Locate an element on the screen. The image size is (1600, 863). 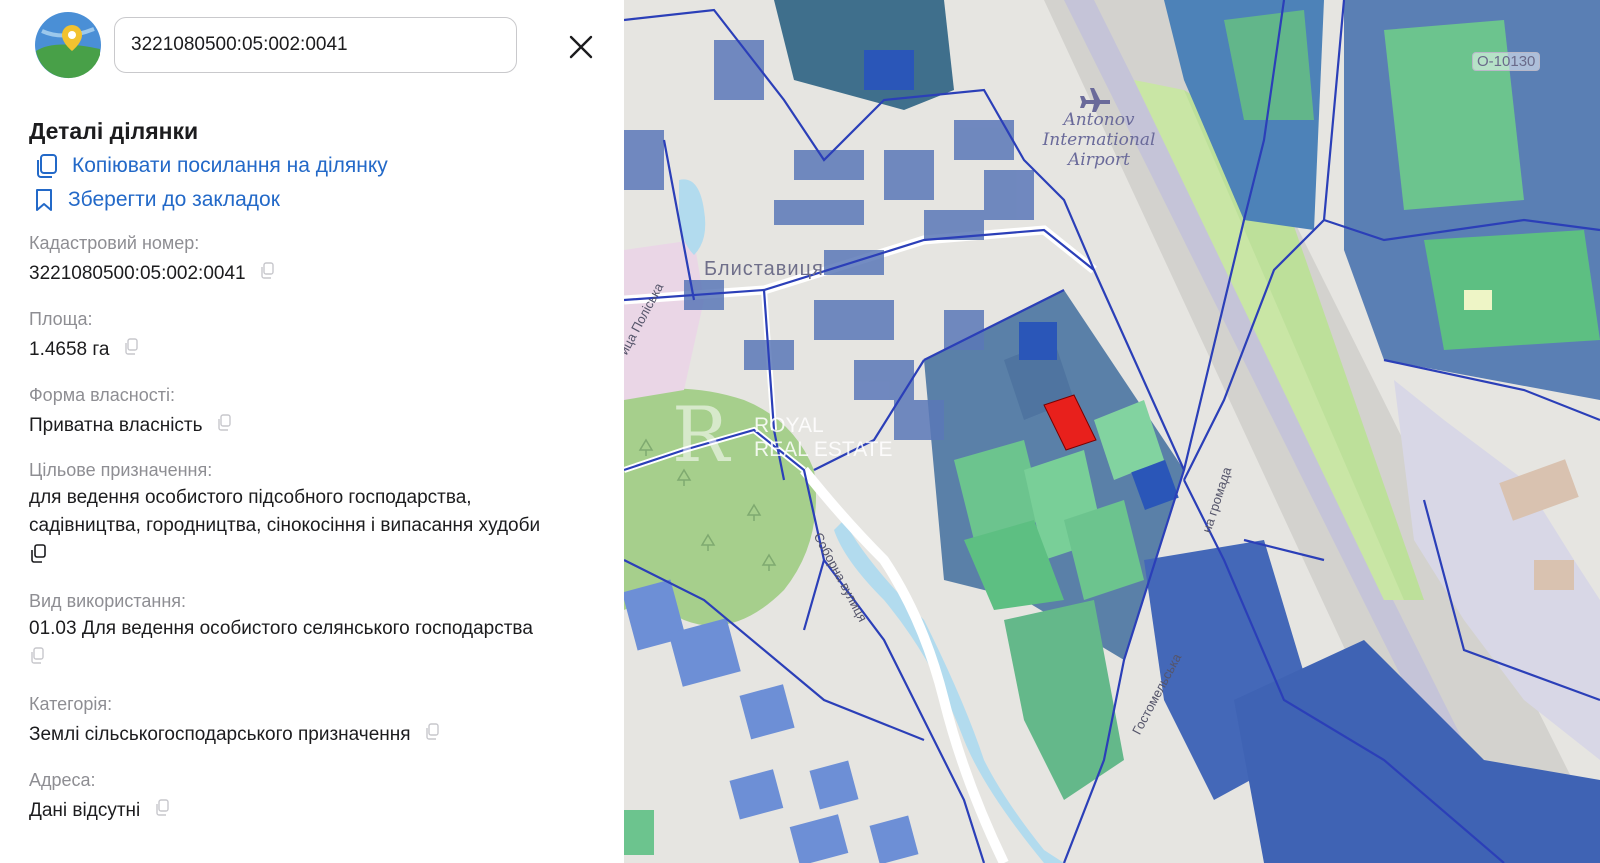
close-icon is located at coordinates (581, 47).